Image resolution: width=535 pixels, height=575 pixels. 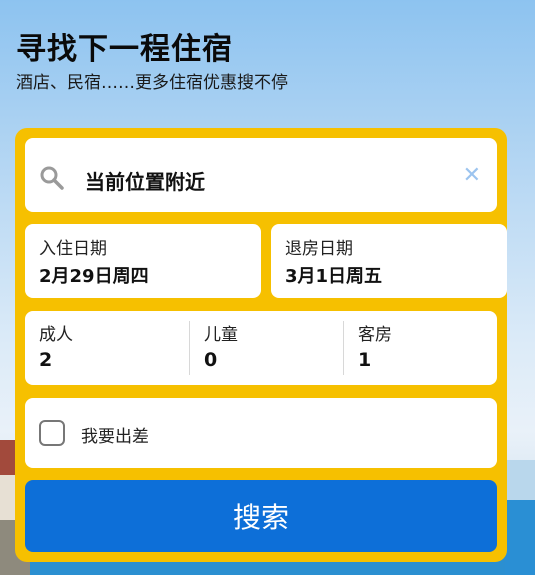 I want to click on adults-value: 2, so click(x=46, y=360).